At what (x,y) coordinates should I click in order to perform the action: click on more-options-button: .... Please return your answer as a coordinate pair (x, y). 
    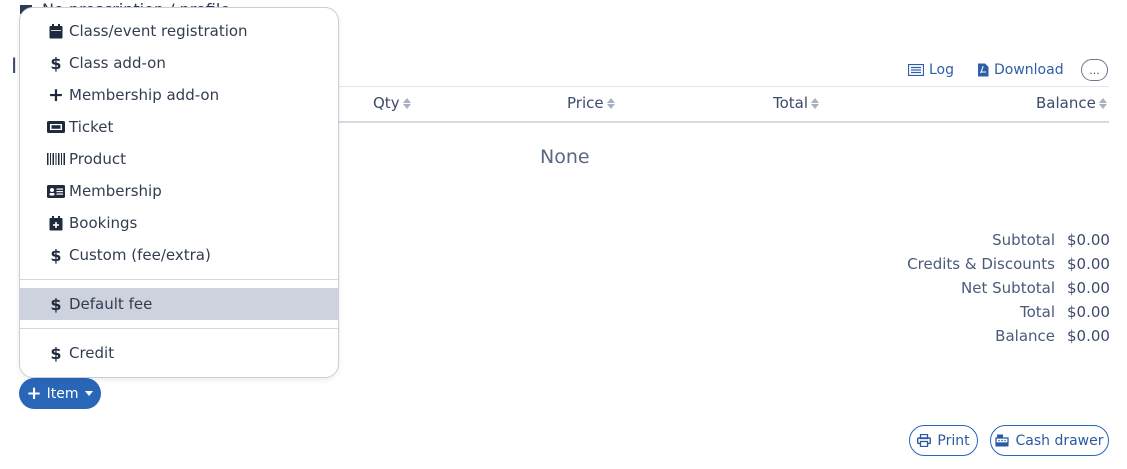
    Looking at the image, I should click on (1094, 70).